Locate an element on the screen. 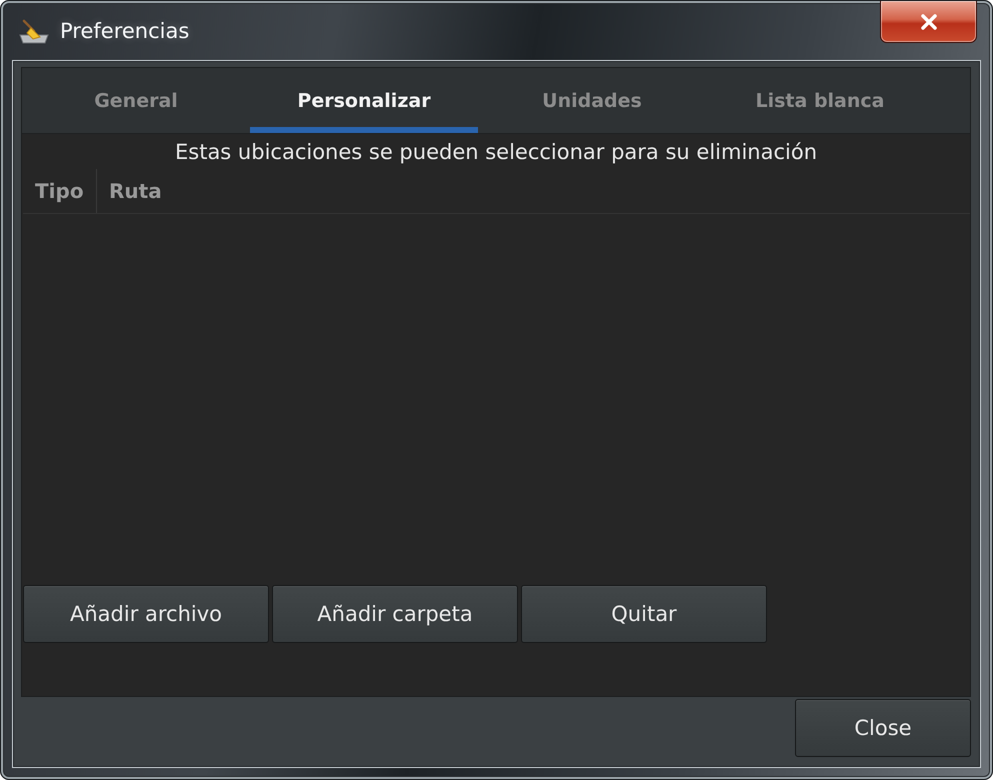  close-dialog-button: Close is located at coordinates (883, 728).